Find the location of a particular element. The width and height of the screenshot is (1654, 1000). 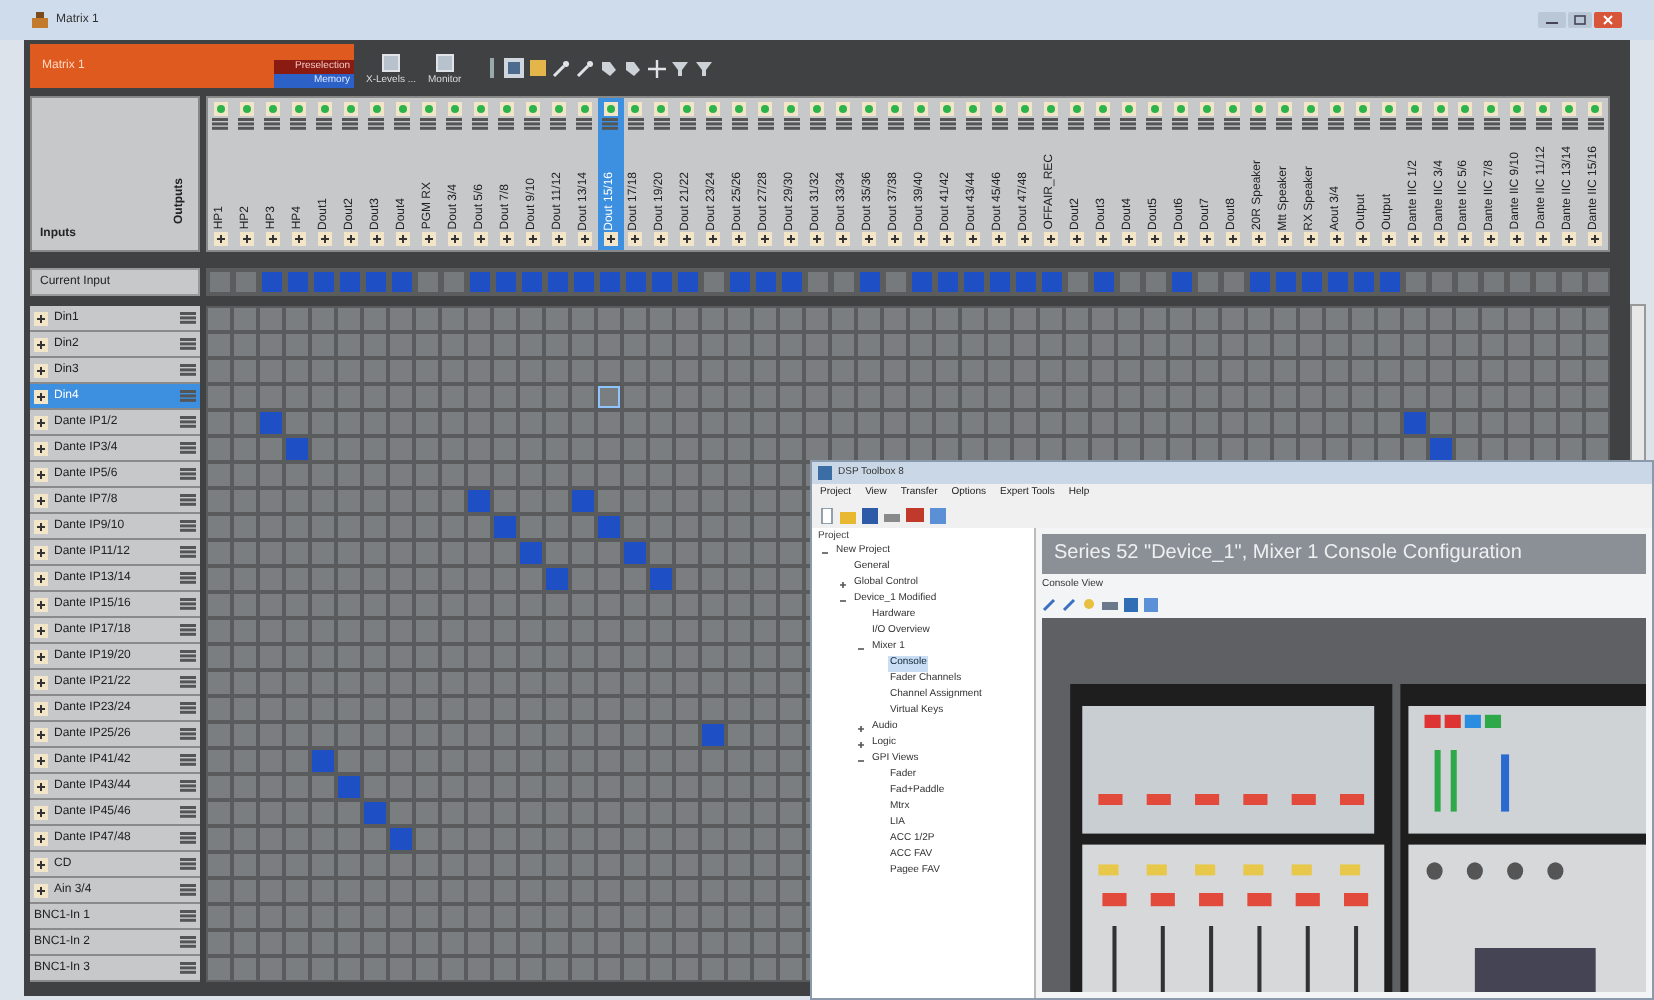

maximize-icon is located at coordinates (1580, 20).